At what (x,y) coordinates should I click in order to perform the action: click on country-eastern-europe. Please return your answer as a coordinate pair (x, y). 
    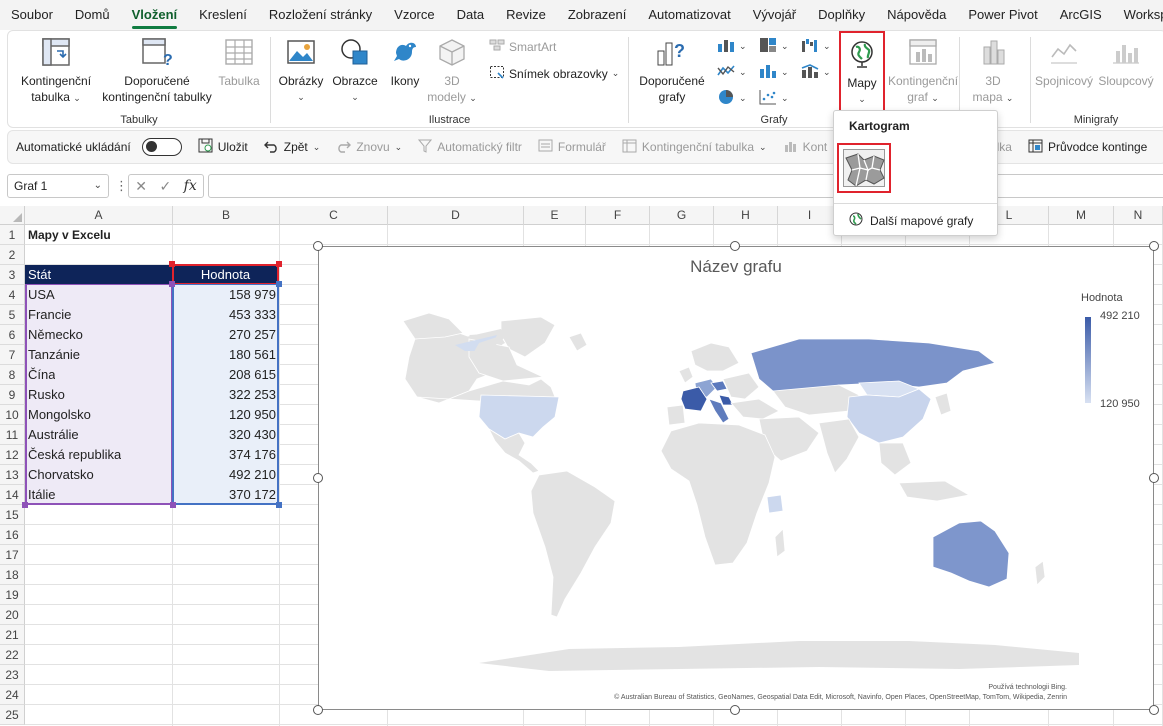
    Looking at the image, I should click on (741, 386).